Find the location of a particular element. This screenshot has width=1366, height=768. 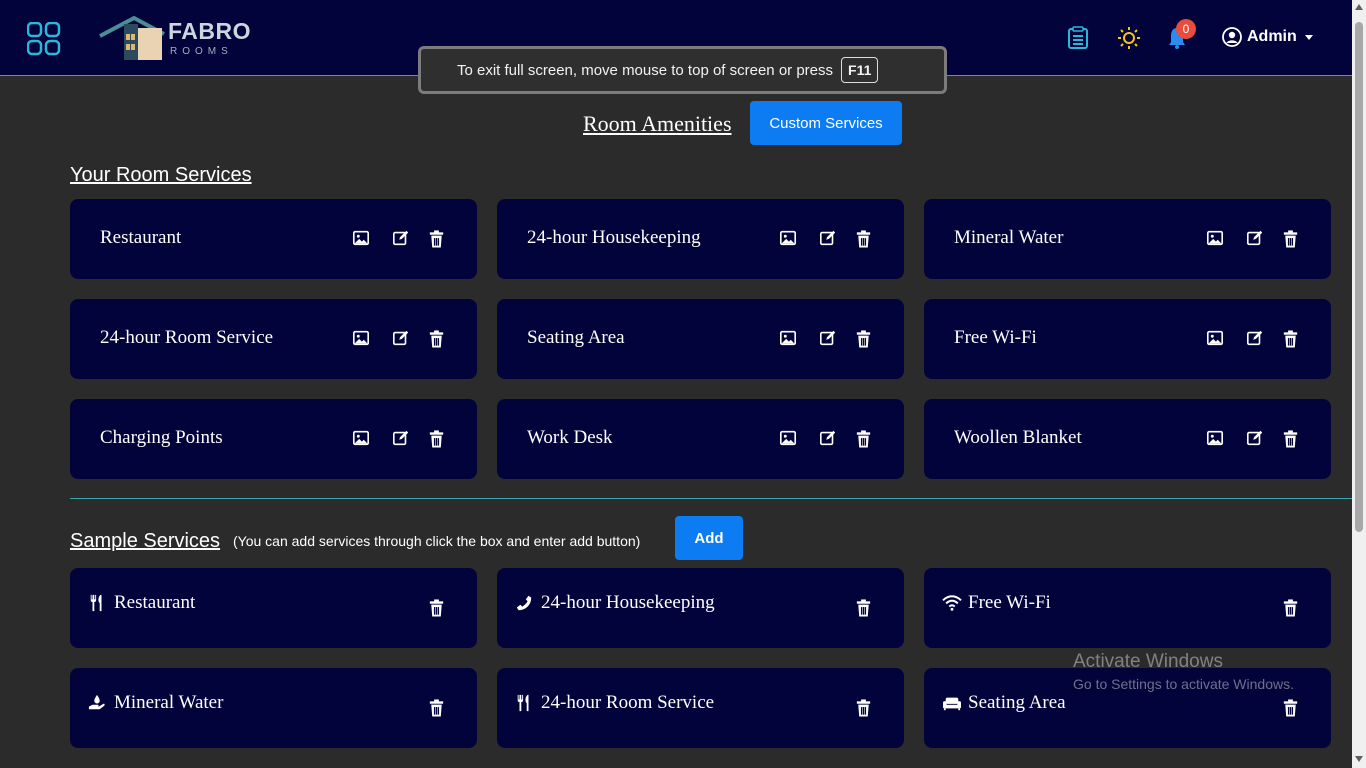

sample-service-label: Mineral Water is located at coordinates (169, 702).